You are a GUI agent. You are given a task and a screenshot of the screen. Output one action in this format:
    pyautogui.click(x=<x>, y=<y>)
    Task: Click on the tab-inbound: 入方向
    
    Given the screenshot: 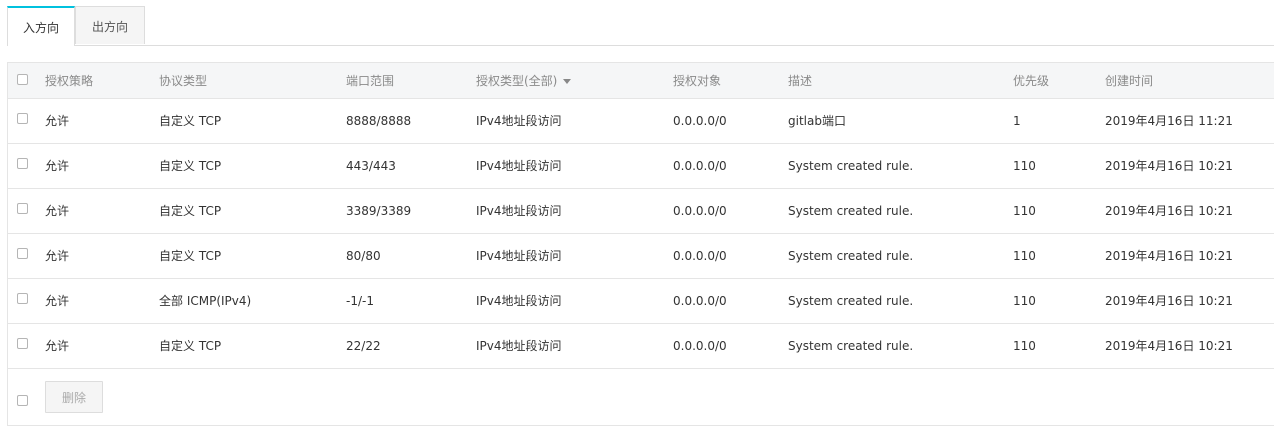 What is the action you would take?
    pyautogui.click(x=41, y=26)
    